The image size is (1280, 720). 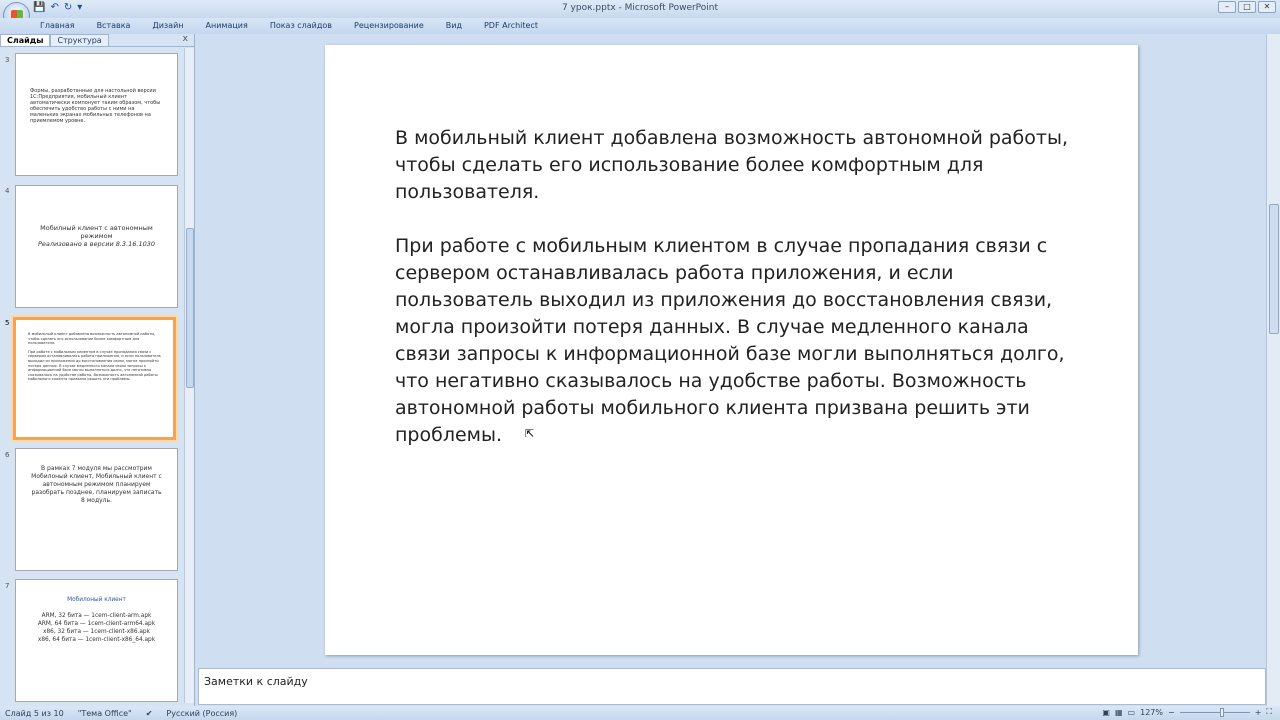 What do you see at coordinates (7, 586) in the screenshot?
I see `slide-number: 7` at bounding box center [7, 586].